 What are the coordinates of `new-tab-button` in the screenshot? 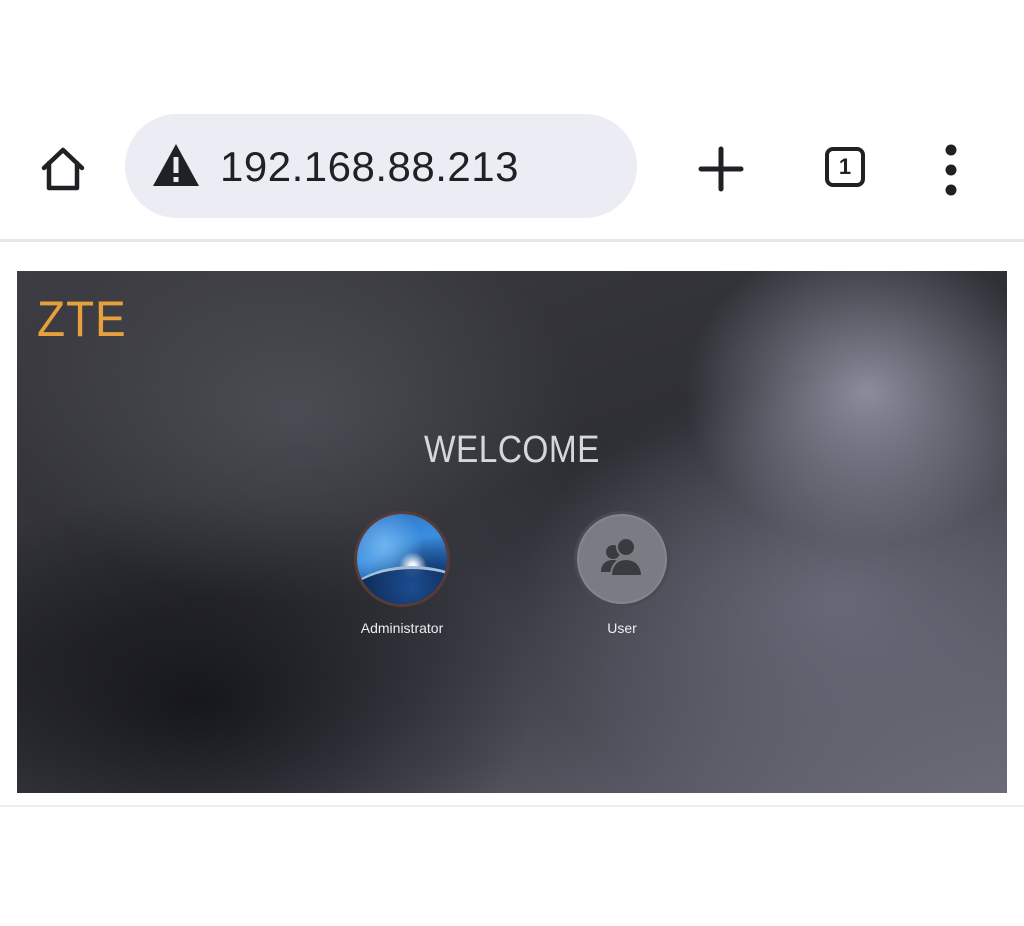 It's located at (721, 169).